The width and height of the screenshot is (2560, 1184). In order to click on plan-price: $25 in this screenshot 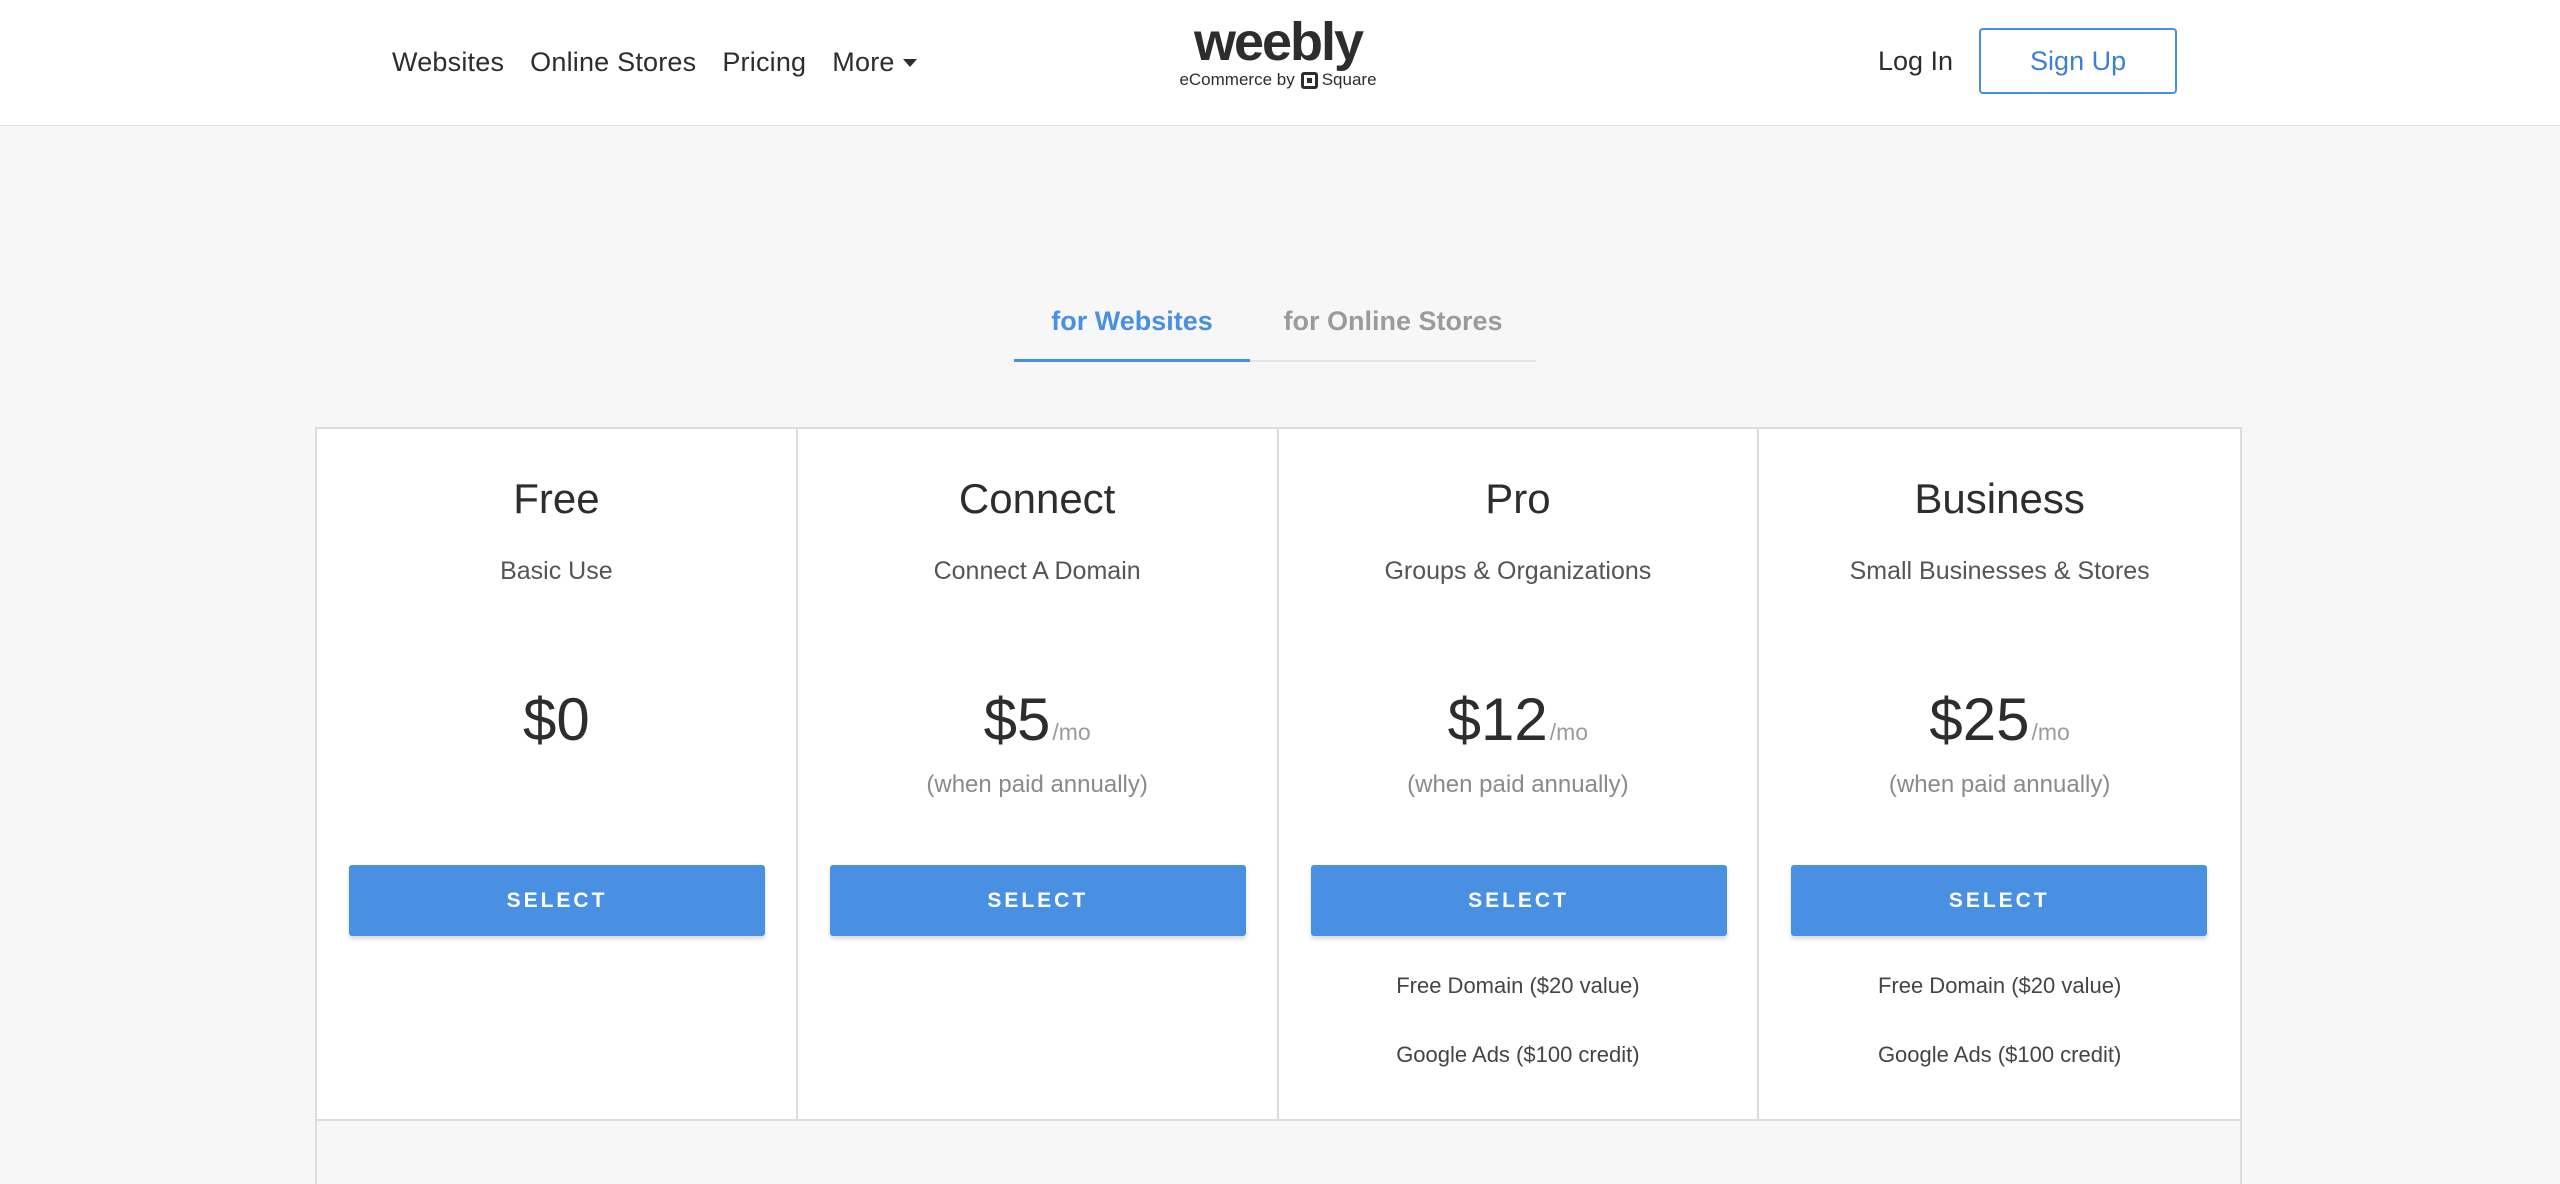, I will do `click(1979, 719)`.